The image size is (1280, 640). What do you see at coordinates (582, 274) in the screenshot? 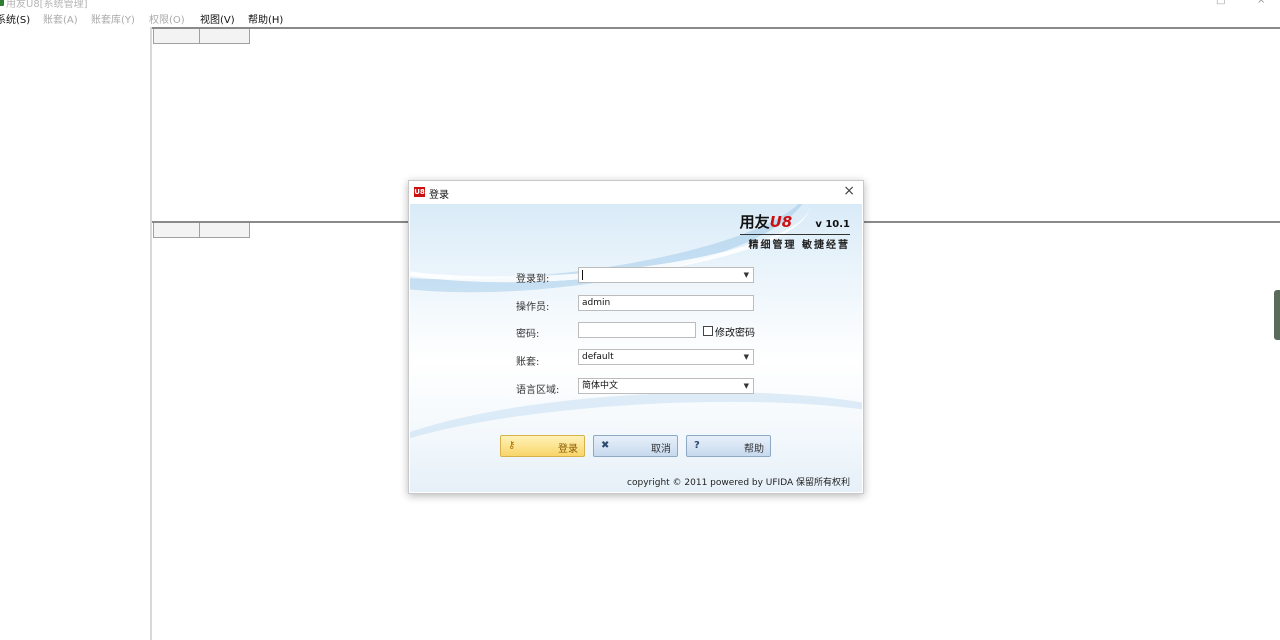
I see `text-cursor` at bounding box center [582, 274].